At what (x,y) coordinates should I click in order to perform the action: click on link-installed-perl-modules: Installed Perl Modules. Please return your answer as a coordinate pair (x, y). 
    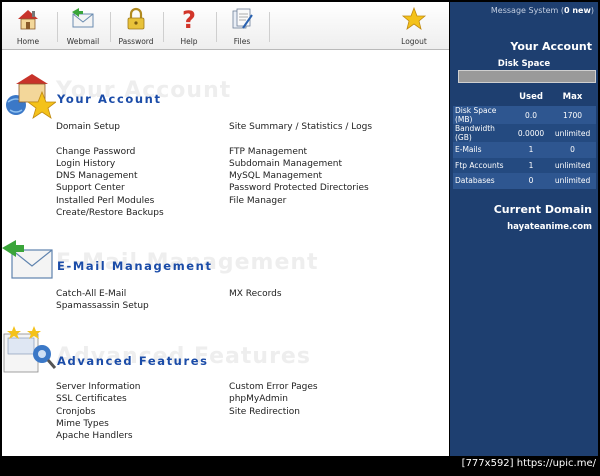
    Looking at the image, I should click on (110, 201).